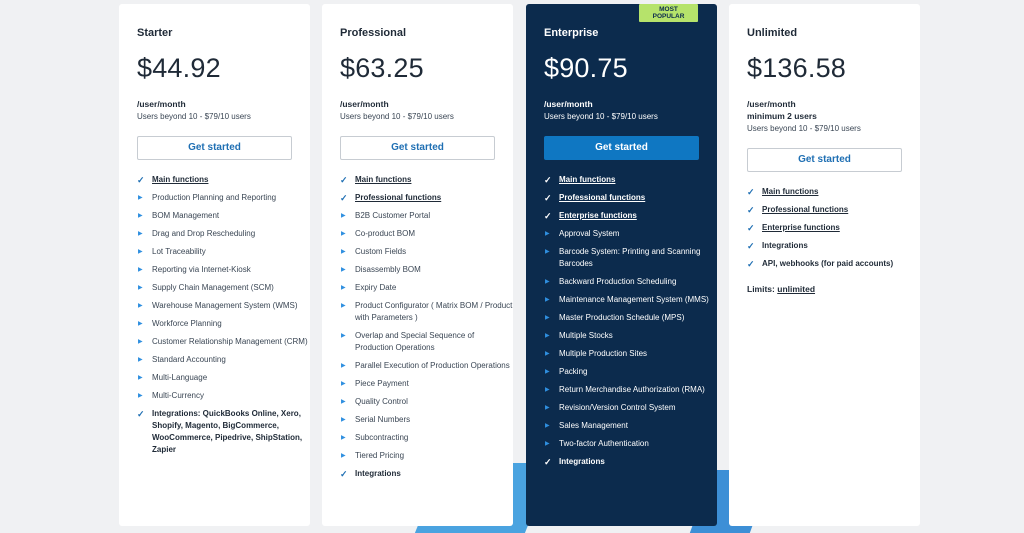  Describe the element at coordinates (833, 289) in the screenshot. I see `limits-info: Limits: unlimited` at that location.